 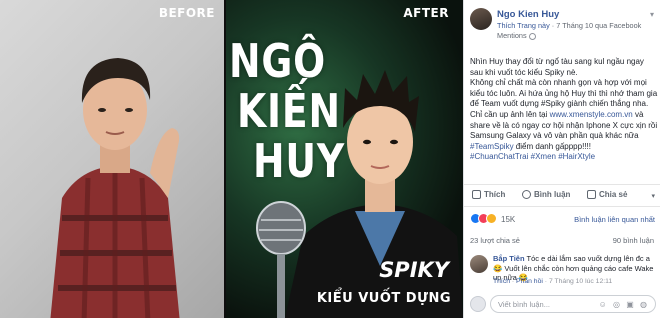 I want to click on before-label: BEFORE, so click(x=186, y=13).